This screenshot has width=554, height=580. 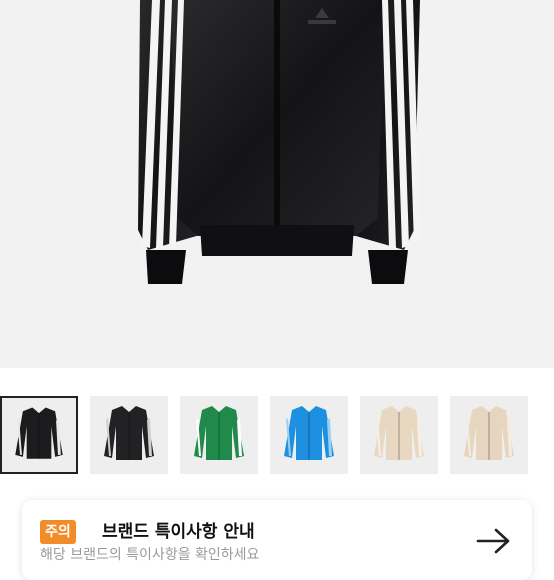 What do you see at coordinates (150, 555) in the screenshot?
I see `notice-subtitle: 해당 브랜드의 특이사항을 확인하세요` at bounding box center [150, 555].